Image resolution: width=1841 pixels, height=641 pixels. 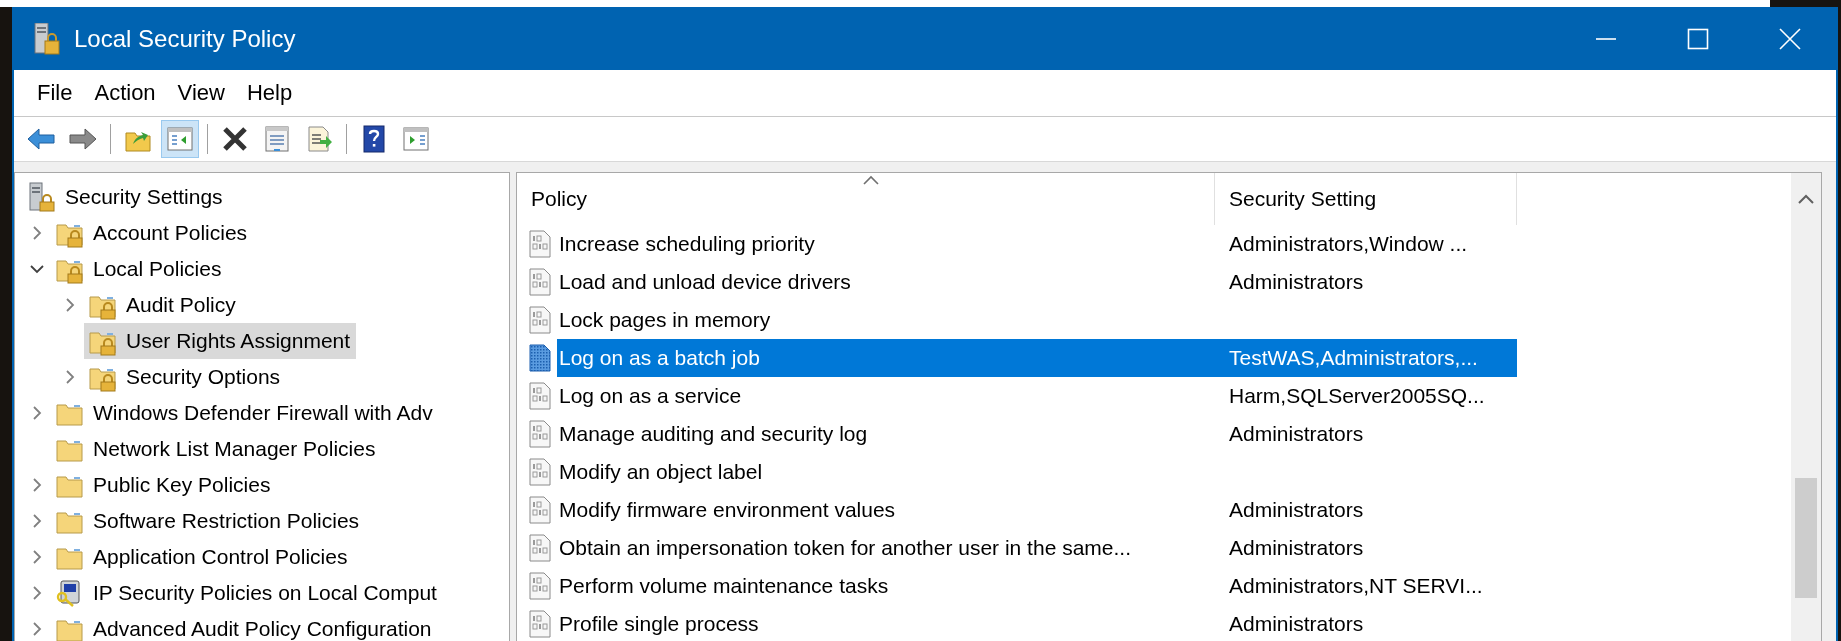 What do you see at coordinates (201, 93) in the screenshot?
I see `menu-item: View` at bounding box center [201, 93].